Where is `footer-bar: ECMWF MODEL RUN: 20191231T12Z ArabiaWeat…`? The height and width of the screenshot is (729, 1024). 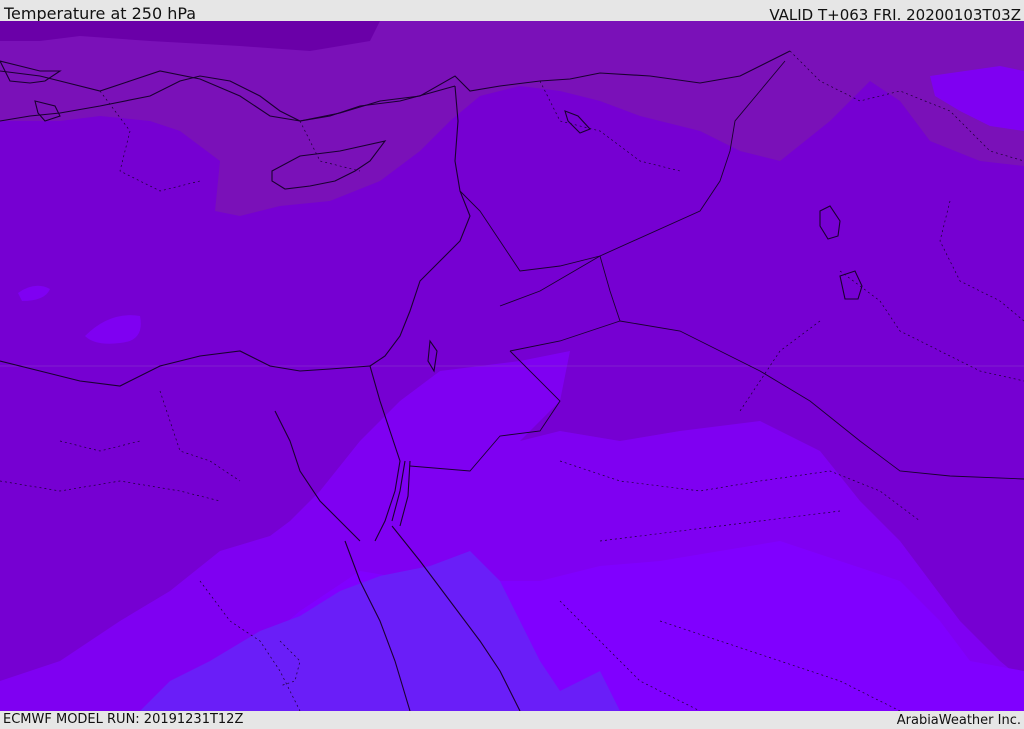 footer-bar: ECMWF MODEL RUN: 20191231T12Z ArabiaWeat… is located at coordinates (512, 720).